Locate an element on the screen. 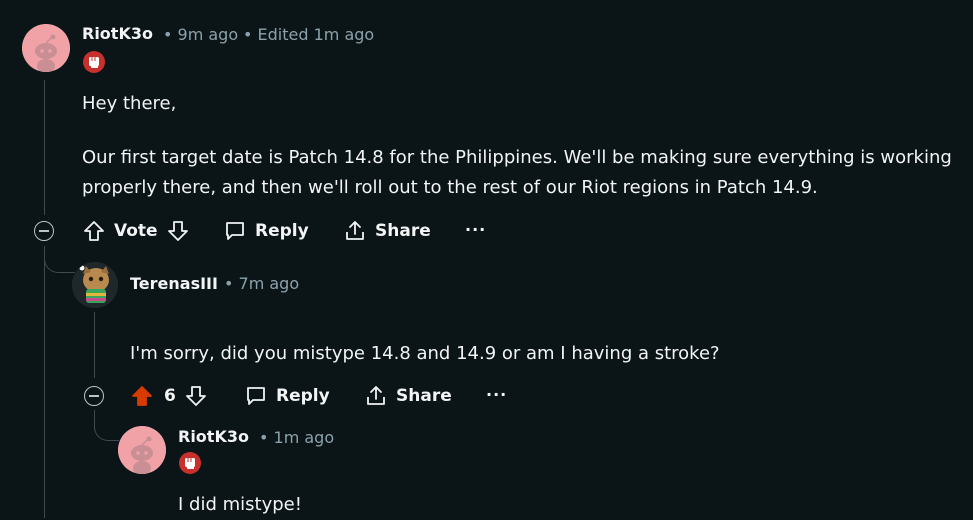  vote-group: Vote is located at coordinates (136, 231).